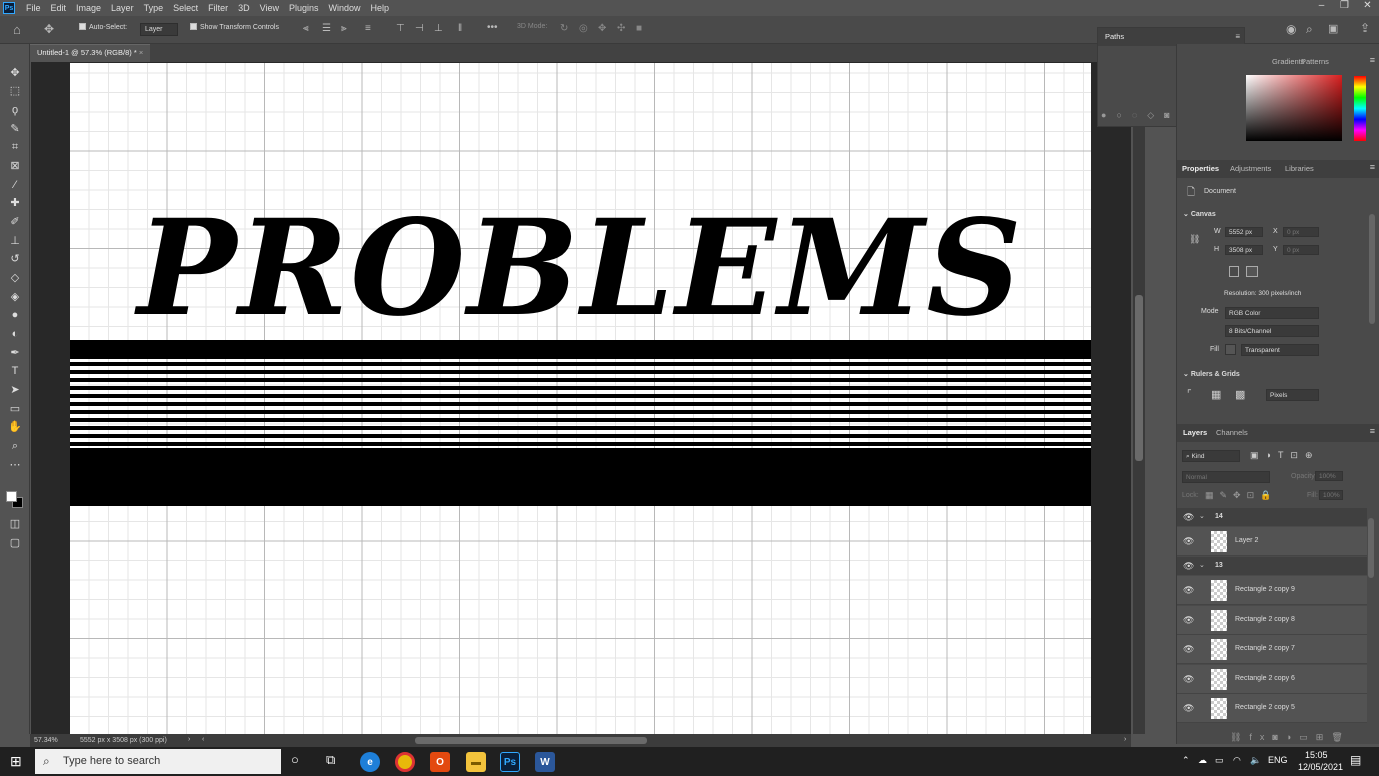  I want to click on dodge-tool-icon: ◐, so click(15, 334).